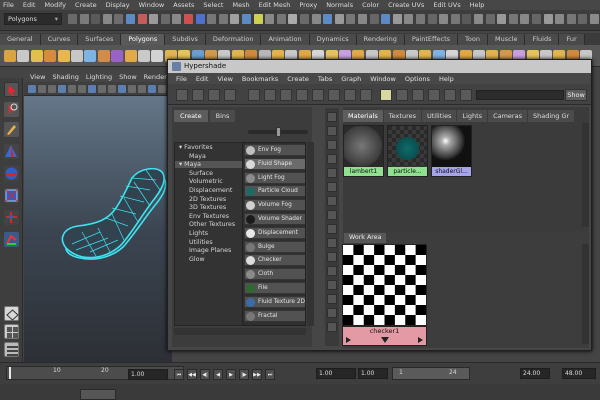 The width and height of the screenshot is (600, 400). I want to click on create-node-button: Fractal, so click(274, 315).